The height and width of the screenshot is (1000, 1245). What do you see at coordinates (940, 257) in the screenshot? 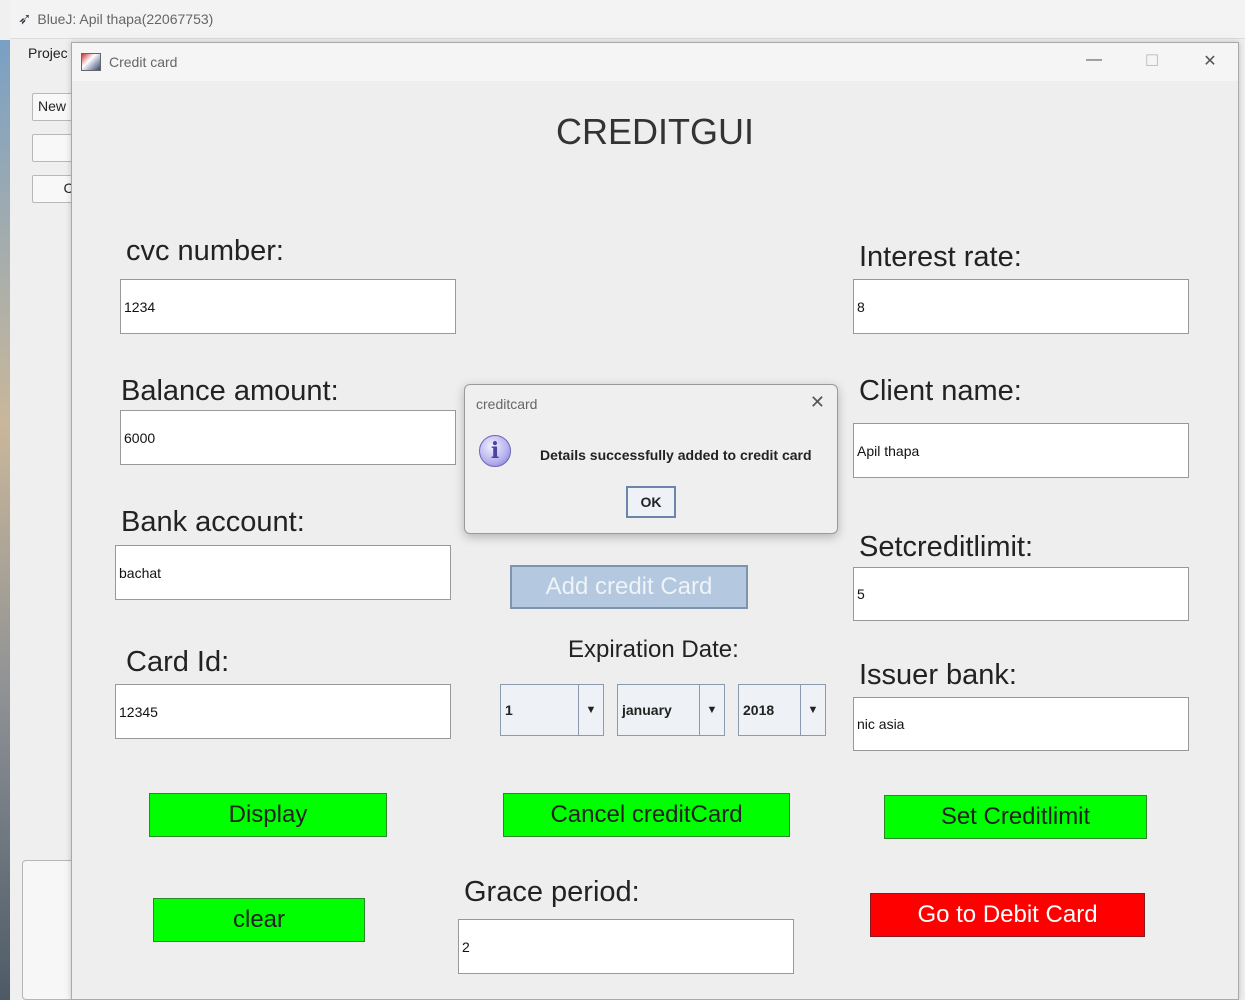
I see `interest-rate-label: Interest rate:` at bounding box center [940, 257].